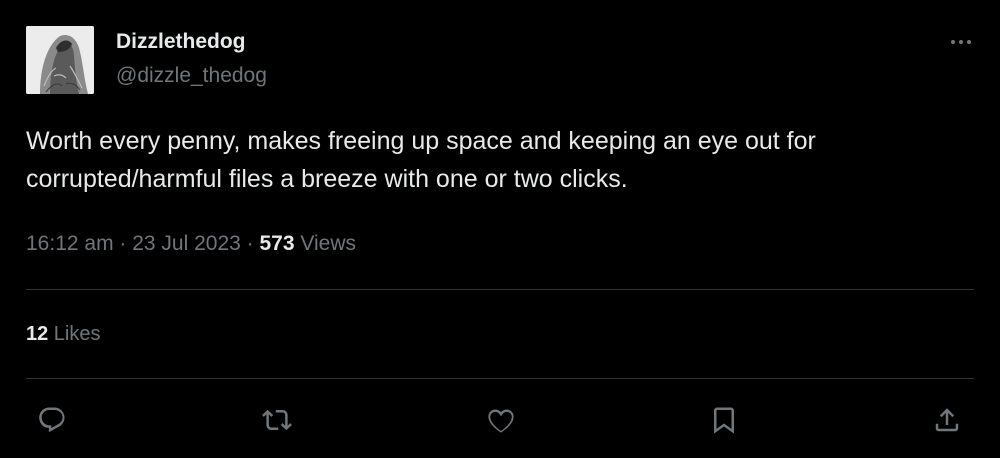 This screenshot has width=1000, height=458. I want to click on reply-button, so click(52, 420).